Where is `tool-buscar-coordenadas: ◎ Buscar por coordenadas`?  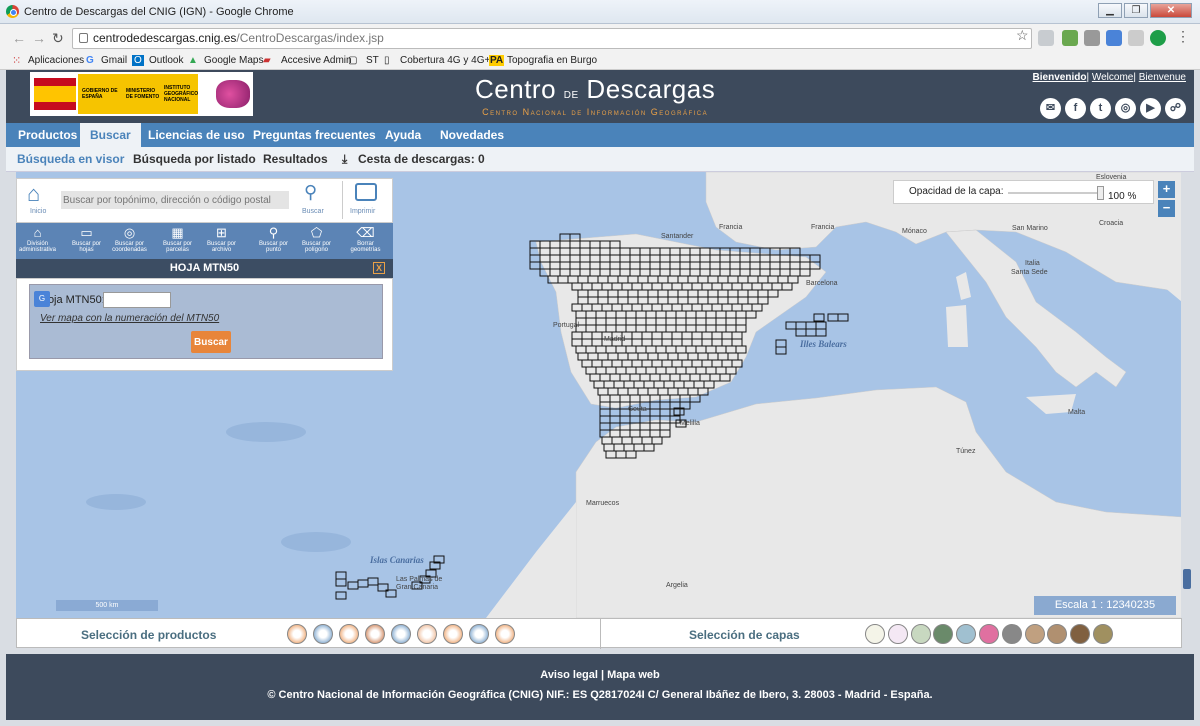
tool-buscar-coordenadas: ◎ Buscar por coordenadas is located at coordinates (129, 241).